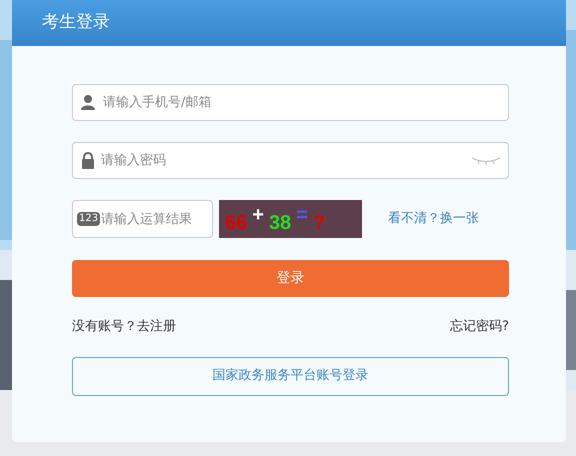 The width and height of the screenshot is (576, 456). What do you see at coordinates (124, 326) in the screenshot?
I see `register-link: 没有账号？去注册` at bounding box center [124, 326].